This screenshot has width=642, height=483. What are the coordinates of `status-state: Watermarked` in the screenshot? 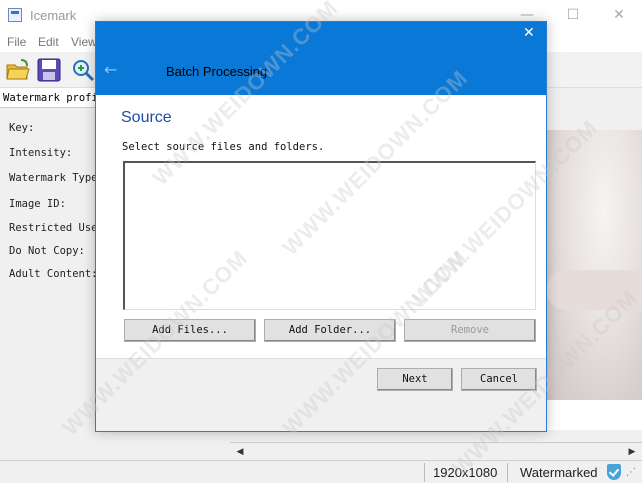 It's located at (559, 472).